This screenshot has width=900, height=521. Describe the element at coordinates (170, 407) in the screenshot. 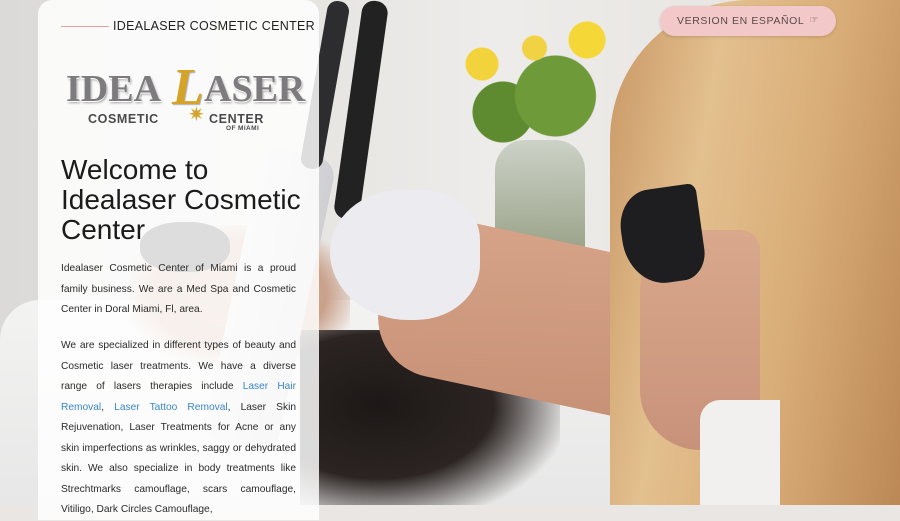

I see `laser-tattoo-removal-link: Laser Tattoo Removal` at that location.